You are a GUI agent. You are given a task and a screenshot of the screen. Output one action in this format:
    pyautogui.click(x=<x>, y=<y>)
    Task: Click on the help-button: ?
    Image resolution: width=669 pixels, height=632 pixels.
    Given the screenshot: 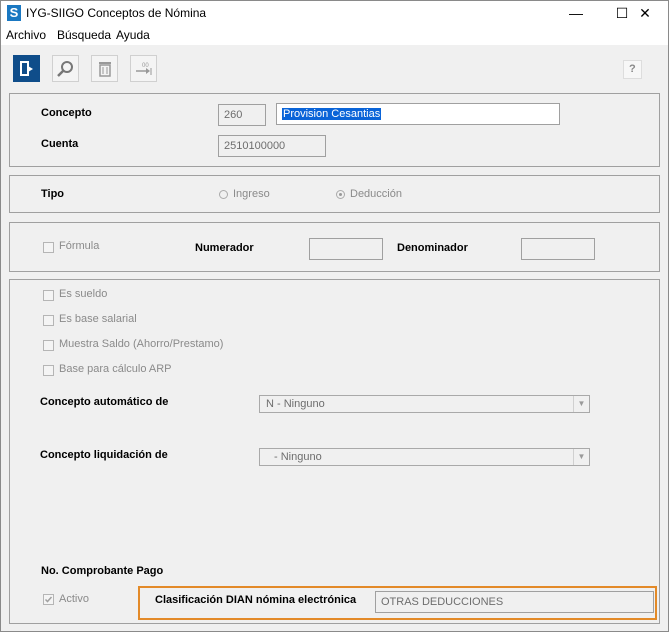 What is the action you would take?
    pyautogui.click(x=632, y=69)
    